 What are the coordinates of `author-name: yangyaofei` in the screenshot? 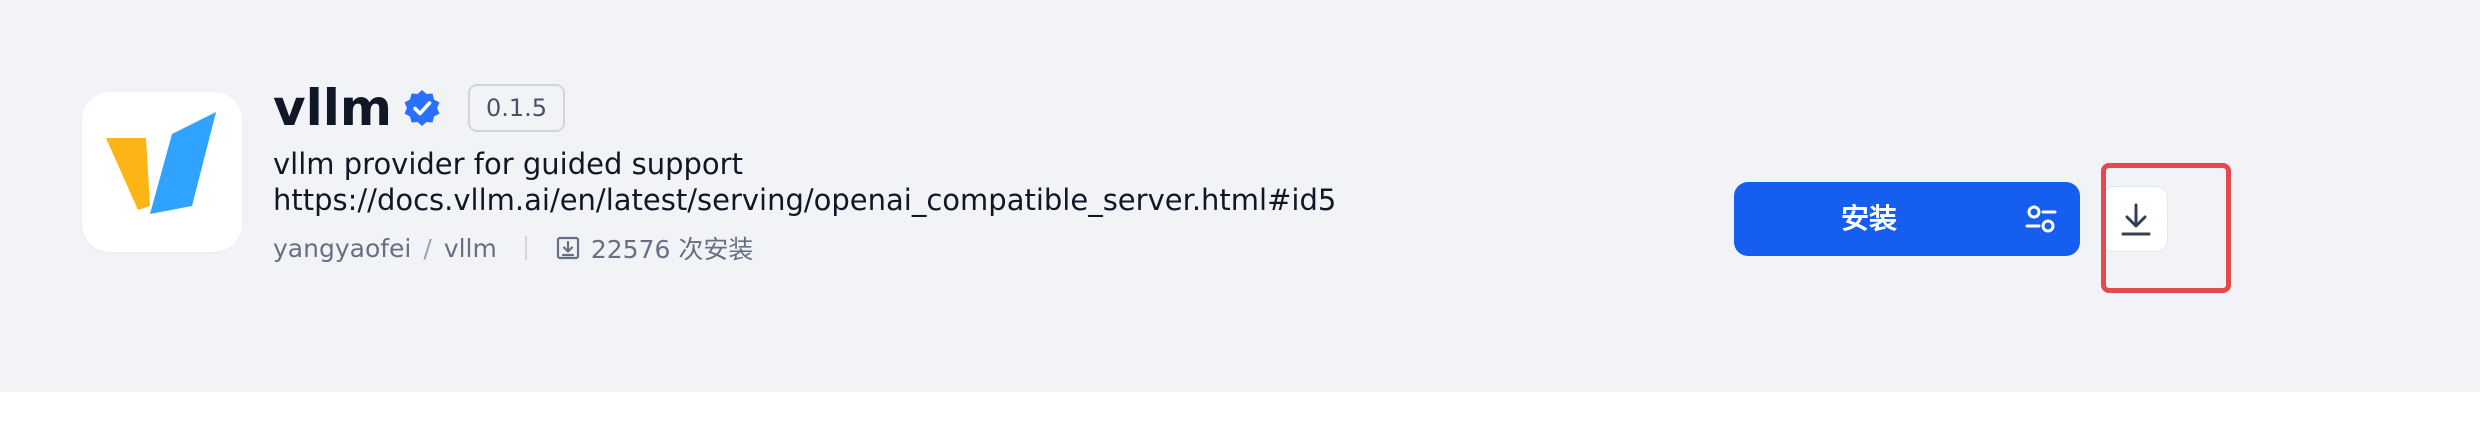 It's located at (342, 248).